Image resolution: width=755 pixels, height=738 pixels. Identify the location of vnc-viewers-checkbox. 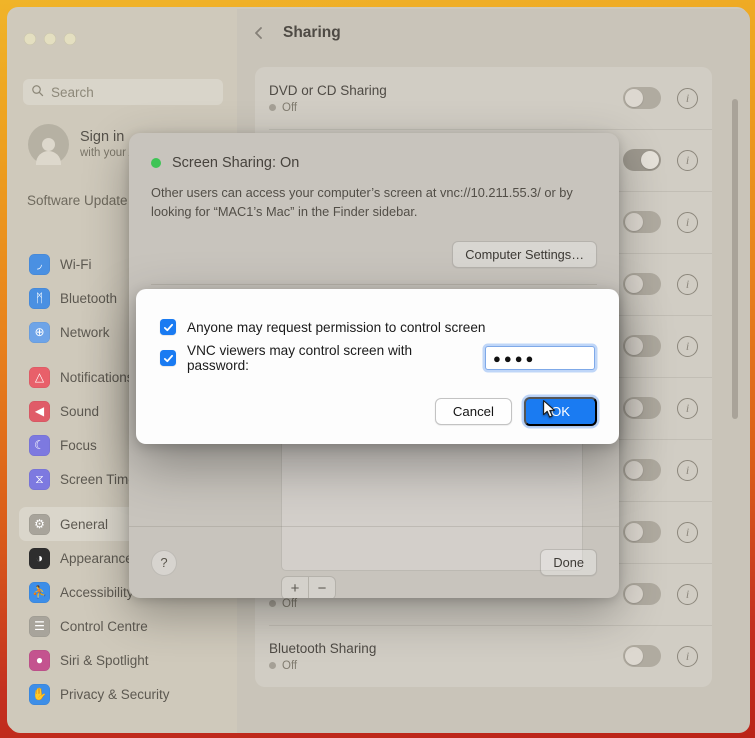
(168, 358).